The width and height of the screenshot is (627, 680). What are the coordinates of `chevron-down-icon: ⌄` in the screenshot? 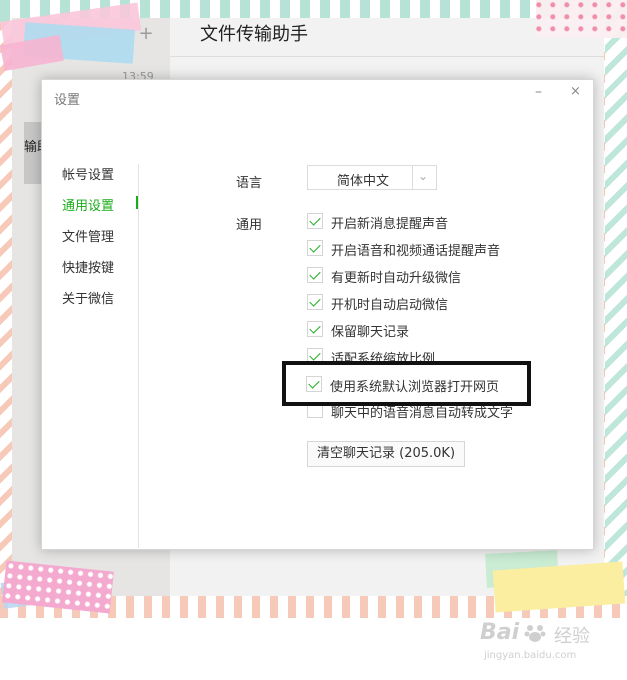 It's located at (423, 176).